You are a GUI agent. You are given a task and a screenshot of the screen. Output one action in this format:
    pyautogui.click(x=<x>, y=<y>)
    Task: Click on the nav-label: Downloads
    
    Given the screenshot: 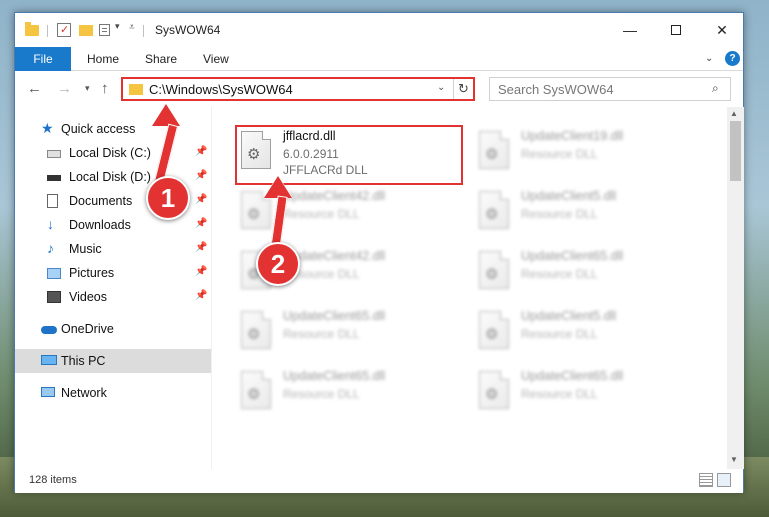 What is the action you would take?
    pyautogui.click(x=100, y=225)
    